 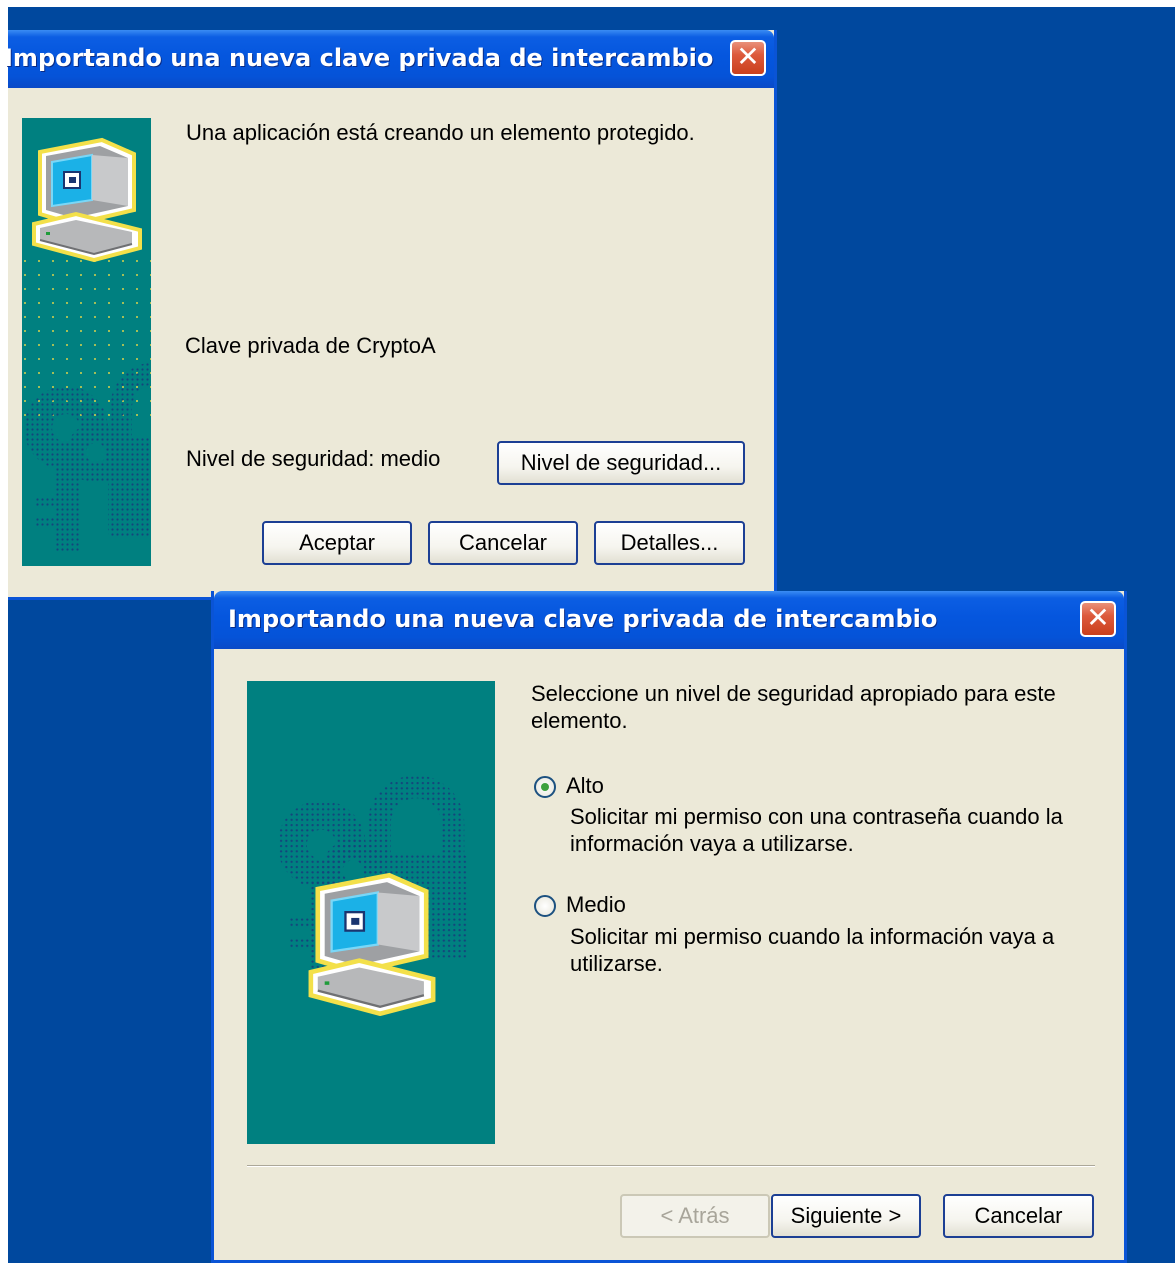 I want to click on radio-medio-label: Medio, so click(x=596, y=905).